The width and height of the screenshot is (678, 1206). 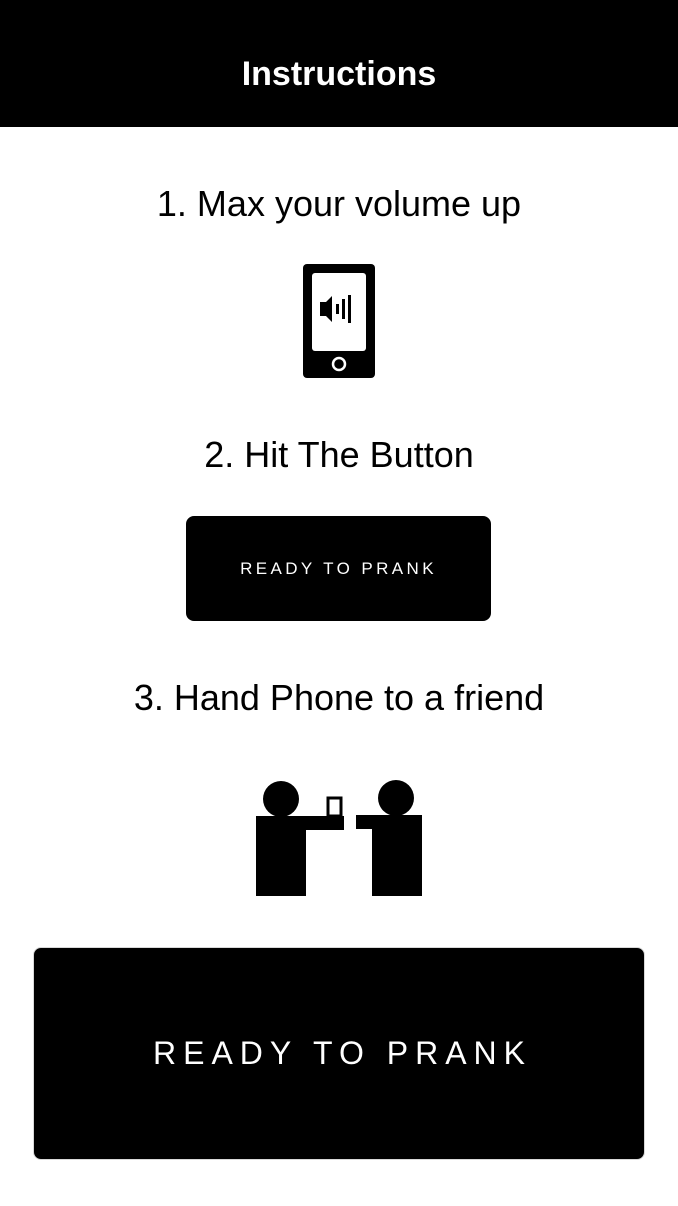 I want to click on page-title: Instructions, so click(x=339, y=74).